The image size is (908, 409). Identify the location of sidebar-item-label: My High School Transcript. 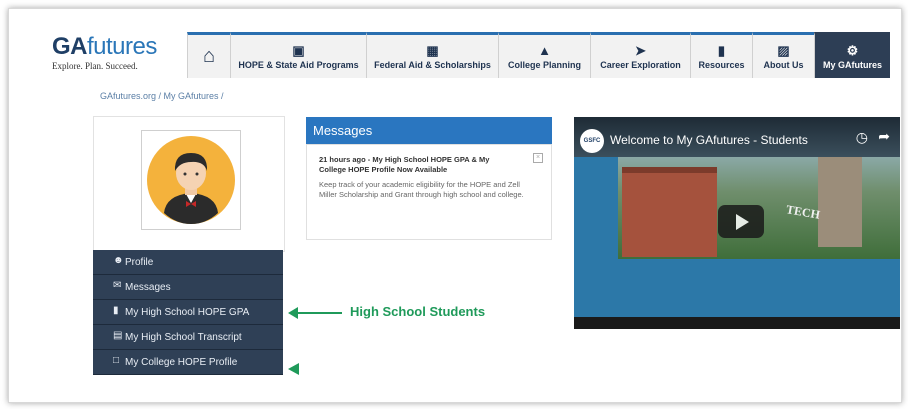
(183, 337).